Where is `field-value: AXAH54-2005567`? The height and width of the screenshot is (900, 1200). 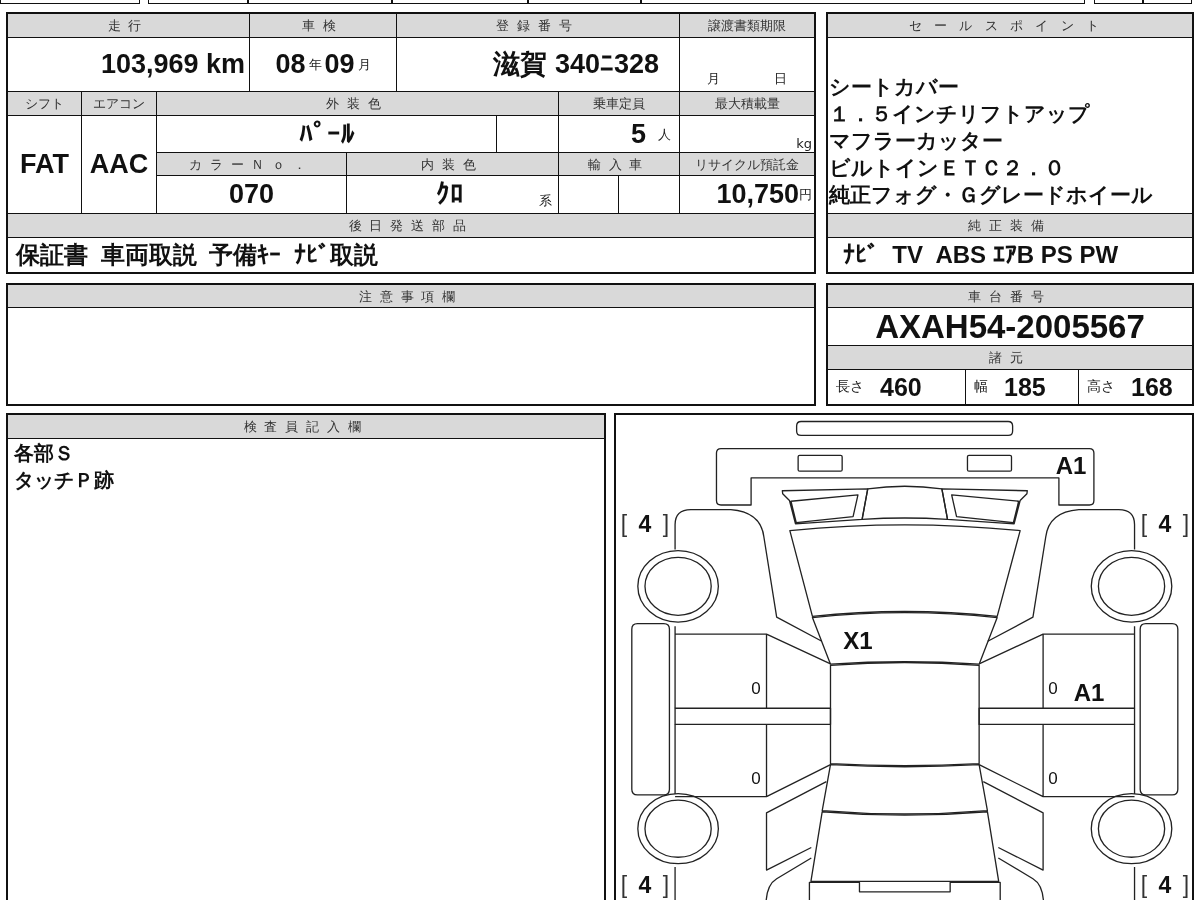 field-value: AXAH54-2005567 is located at coordinates (1010, 326).